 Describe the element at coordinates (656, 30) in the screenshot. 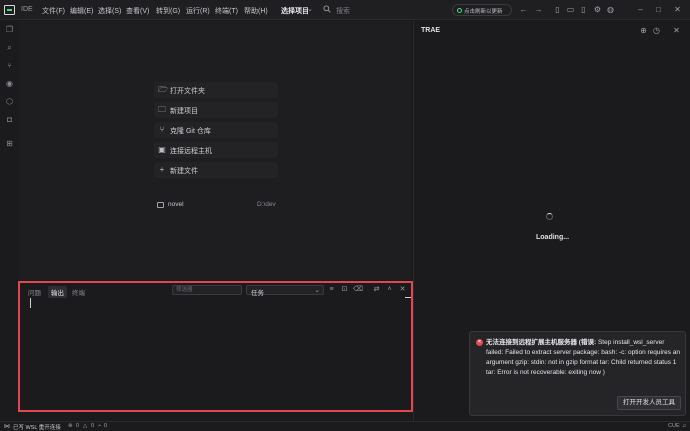

I see `history-icon: ◷` at that location.